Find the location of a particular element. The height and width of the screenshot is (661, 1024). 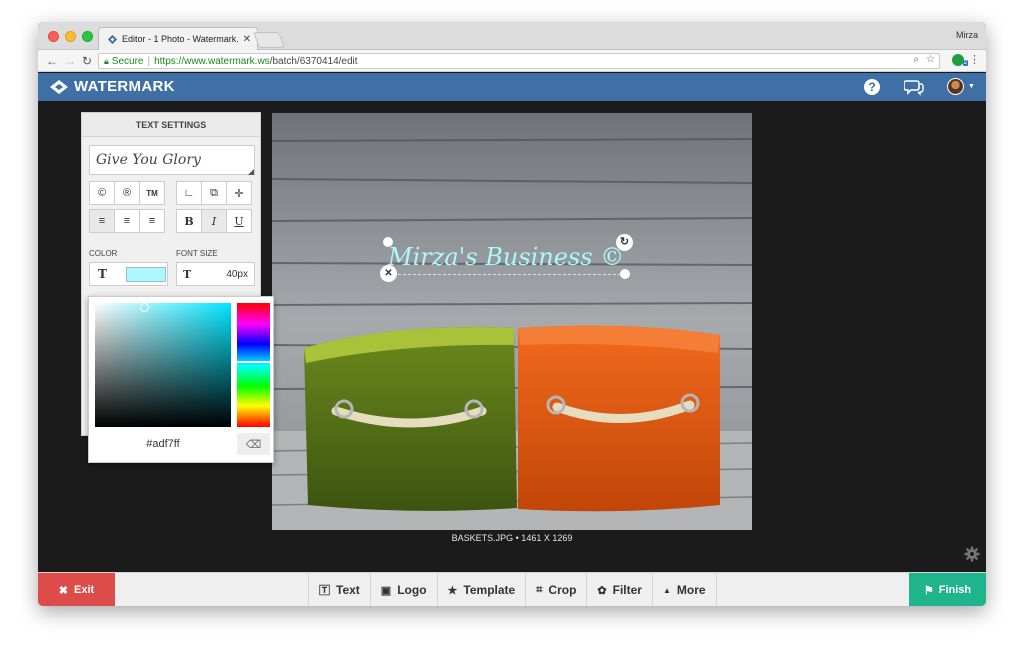

rotate-handle-icon: ↻ is located at coordinates (624, 242).